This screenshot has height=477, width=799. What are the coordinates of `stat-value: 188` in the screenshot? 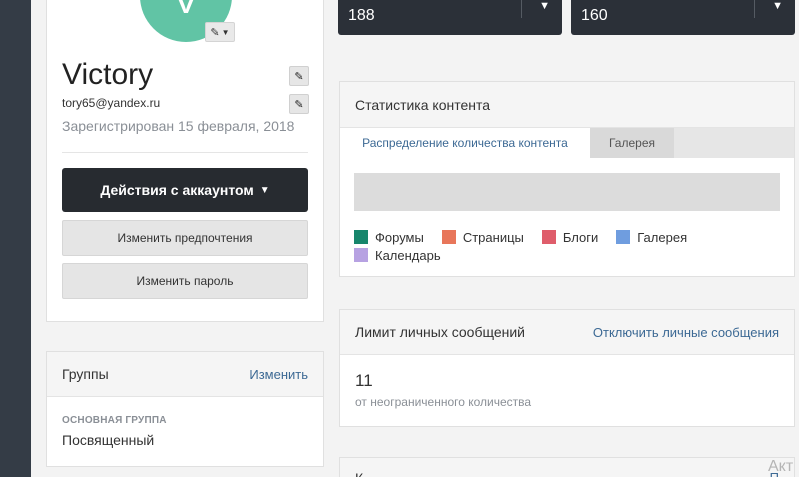 It's located at (361, 15).